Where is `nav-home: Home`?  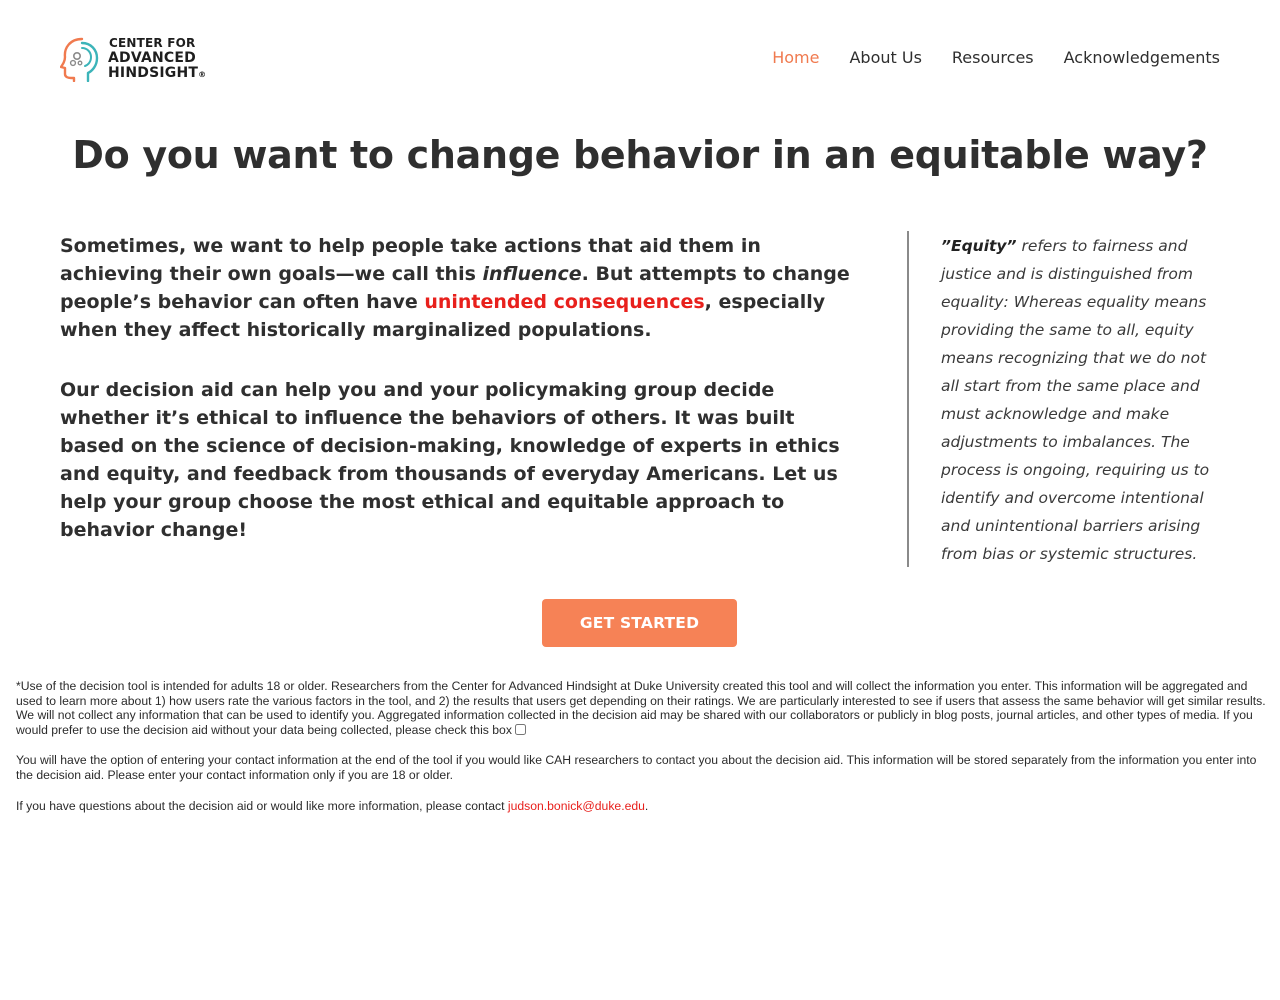
nav-home: Home is located at coordinates (795, 57).